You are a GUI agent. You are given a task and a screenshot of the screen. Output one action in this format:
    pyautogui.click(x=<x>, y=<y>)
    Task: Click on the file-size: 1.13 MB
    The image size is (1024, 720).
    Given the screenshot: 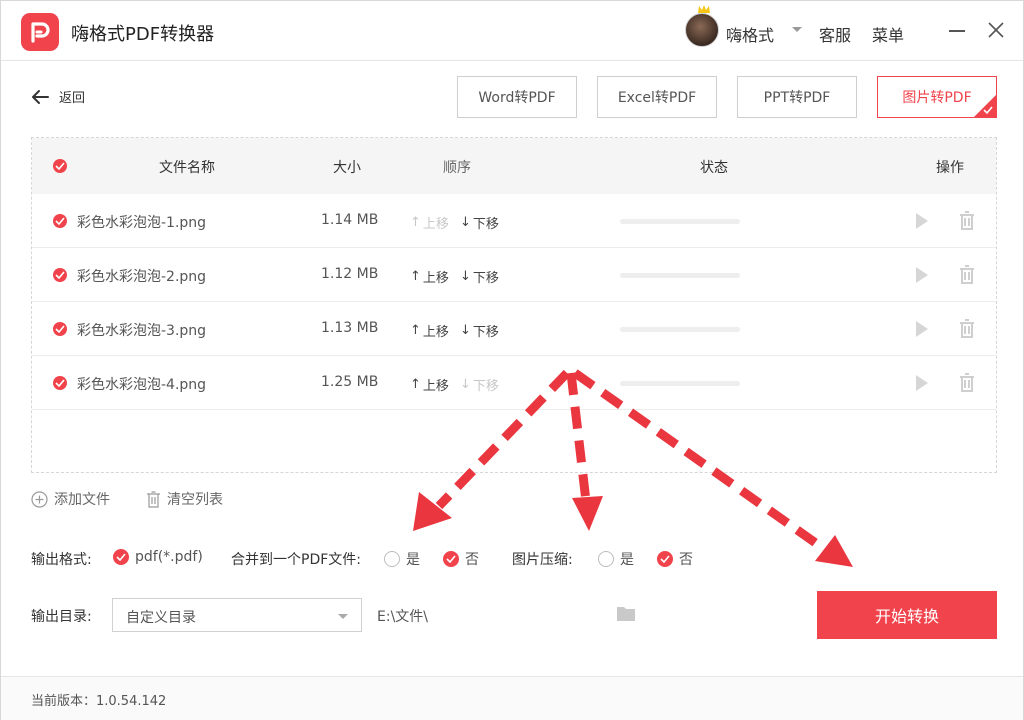 What is the action you would take?
    pyautogui.click(x=350, y=328)
    